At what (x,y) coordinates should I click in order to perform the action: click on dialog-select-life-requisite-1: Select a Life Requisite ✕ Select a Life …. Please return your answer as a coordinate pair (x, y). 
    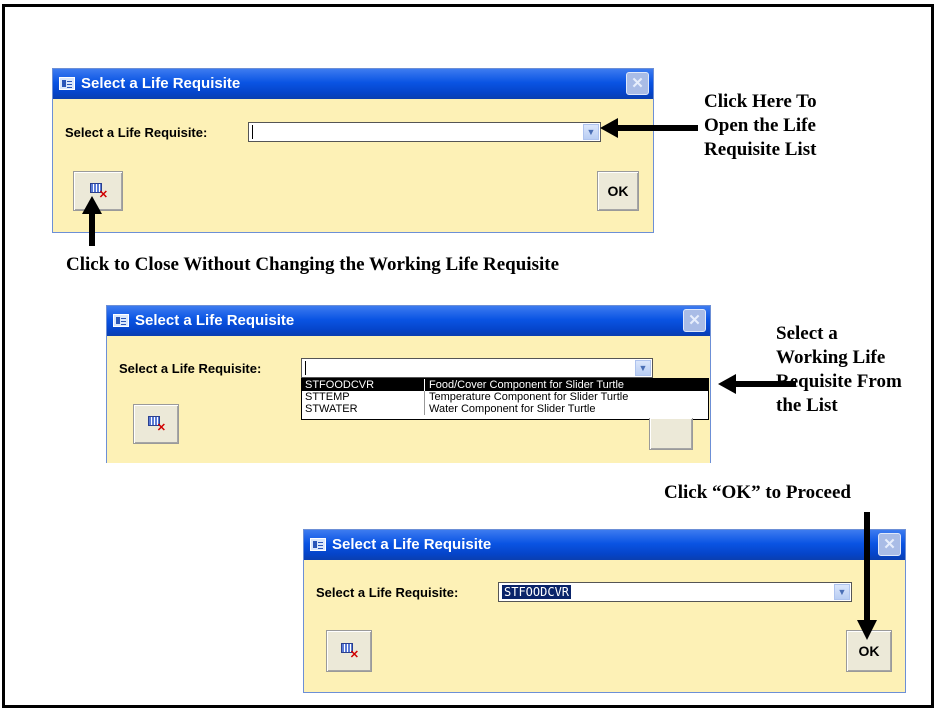
    Looking at the image, I should click on (353, 150).